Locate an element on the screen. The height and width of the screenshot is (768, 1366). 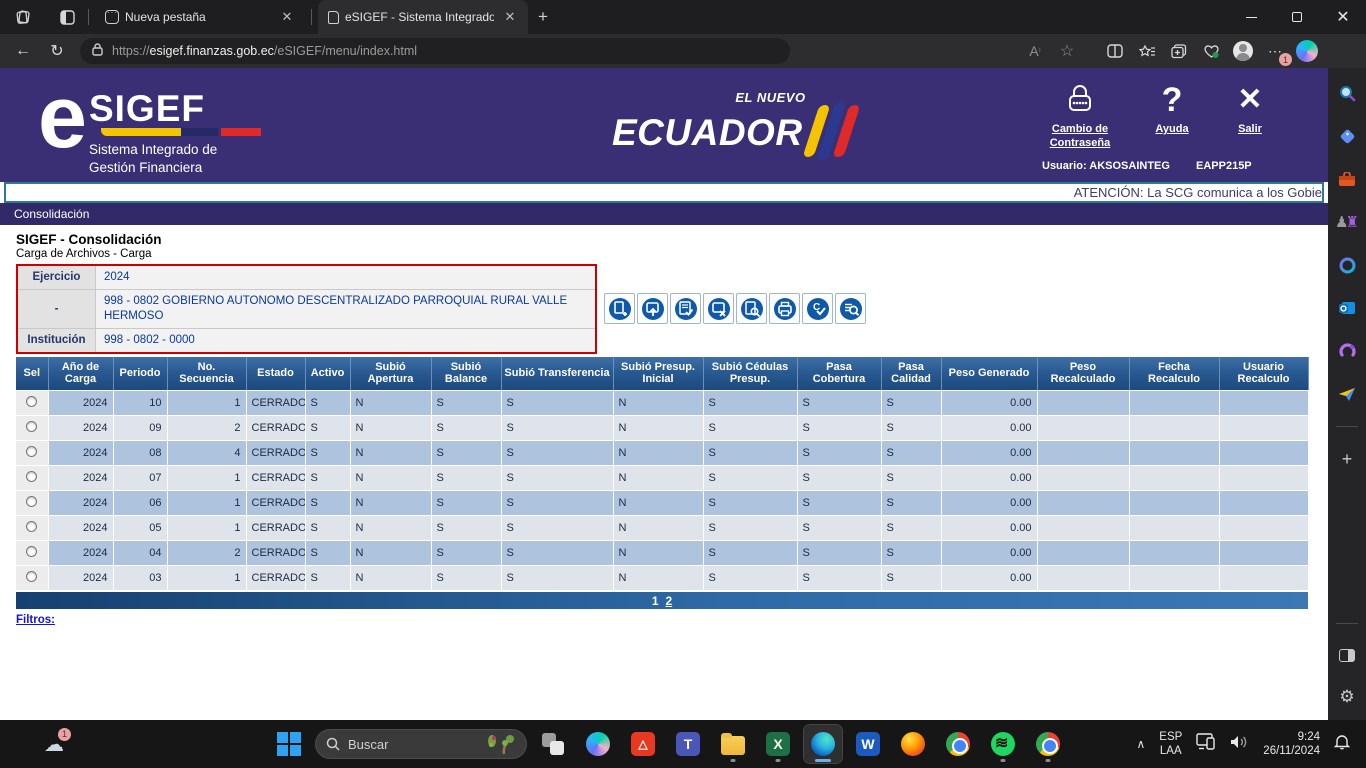
column-header: No. Secuencia is located at coordinates (207, 374).